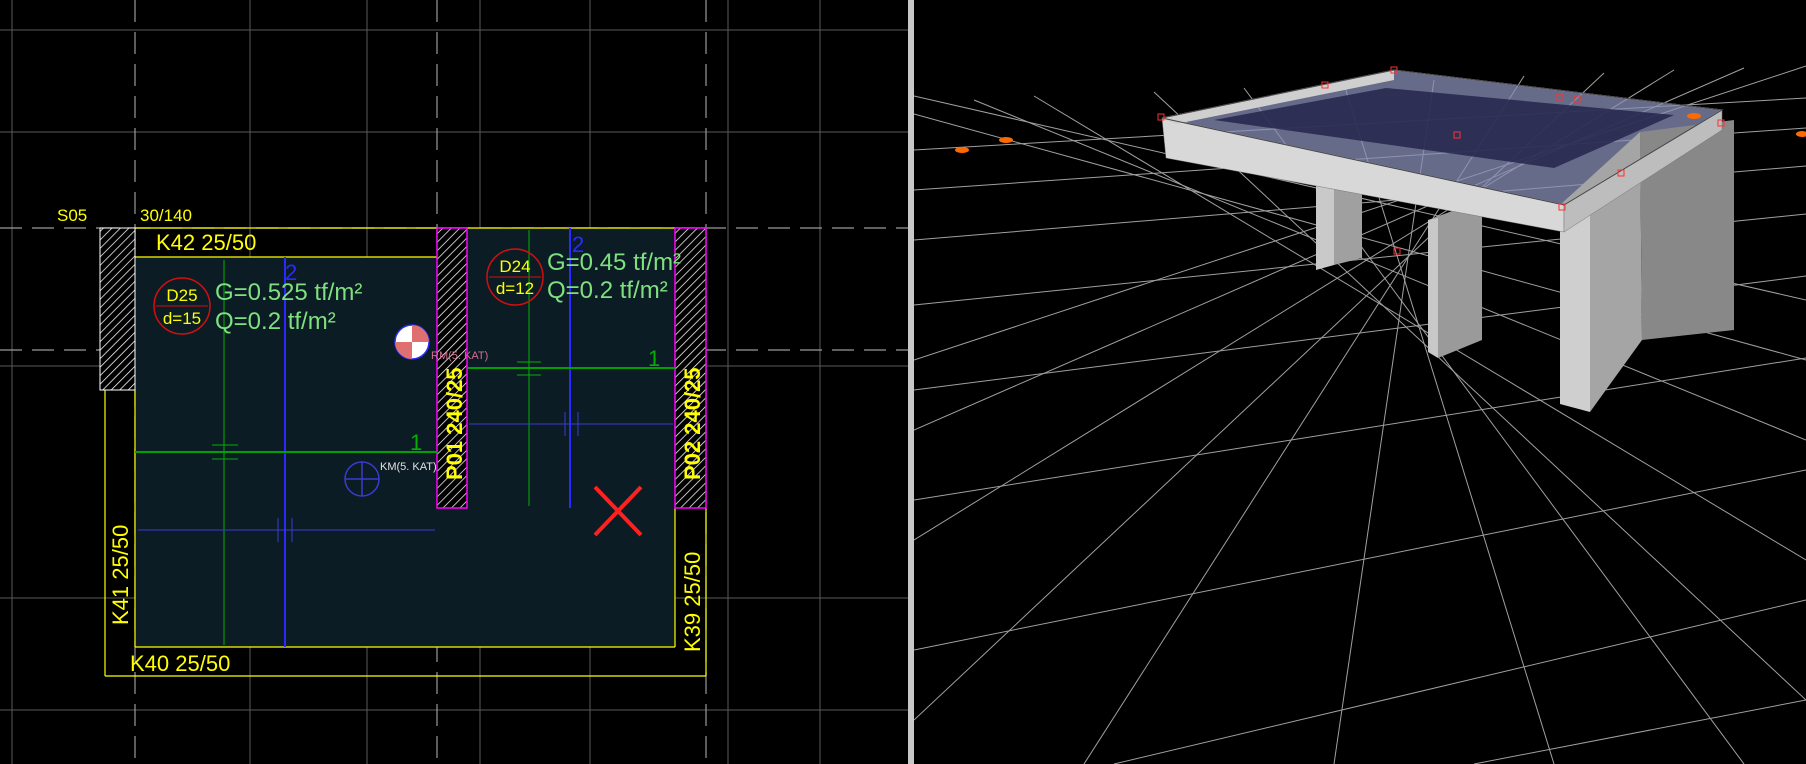  What do you see at coordinates (416, 442) in the screenshot?
I see `slab-d25-axis-x: 1` at bounding box center [416, 442].